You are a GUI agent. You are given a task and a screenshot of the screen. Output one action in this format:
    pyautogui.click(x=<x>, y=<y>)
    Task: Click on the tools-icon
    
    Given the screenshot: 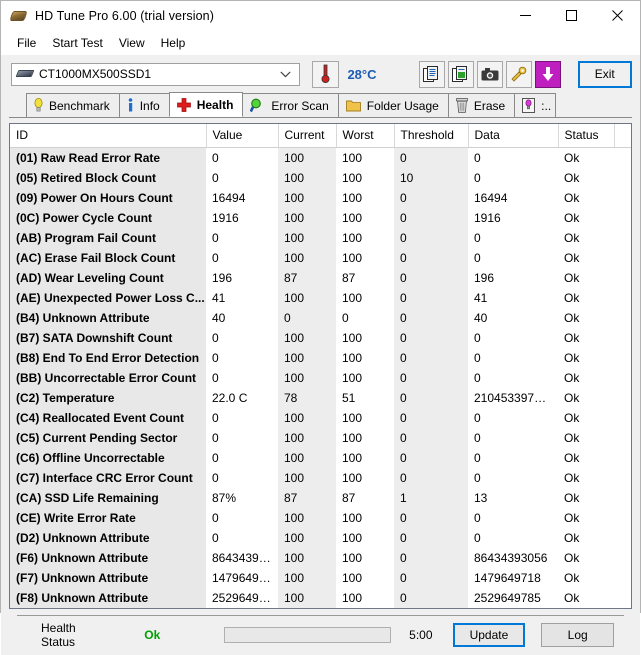 What is the action you would take?
    pyautogui.click(x=518, y=74)
    